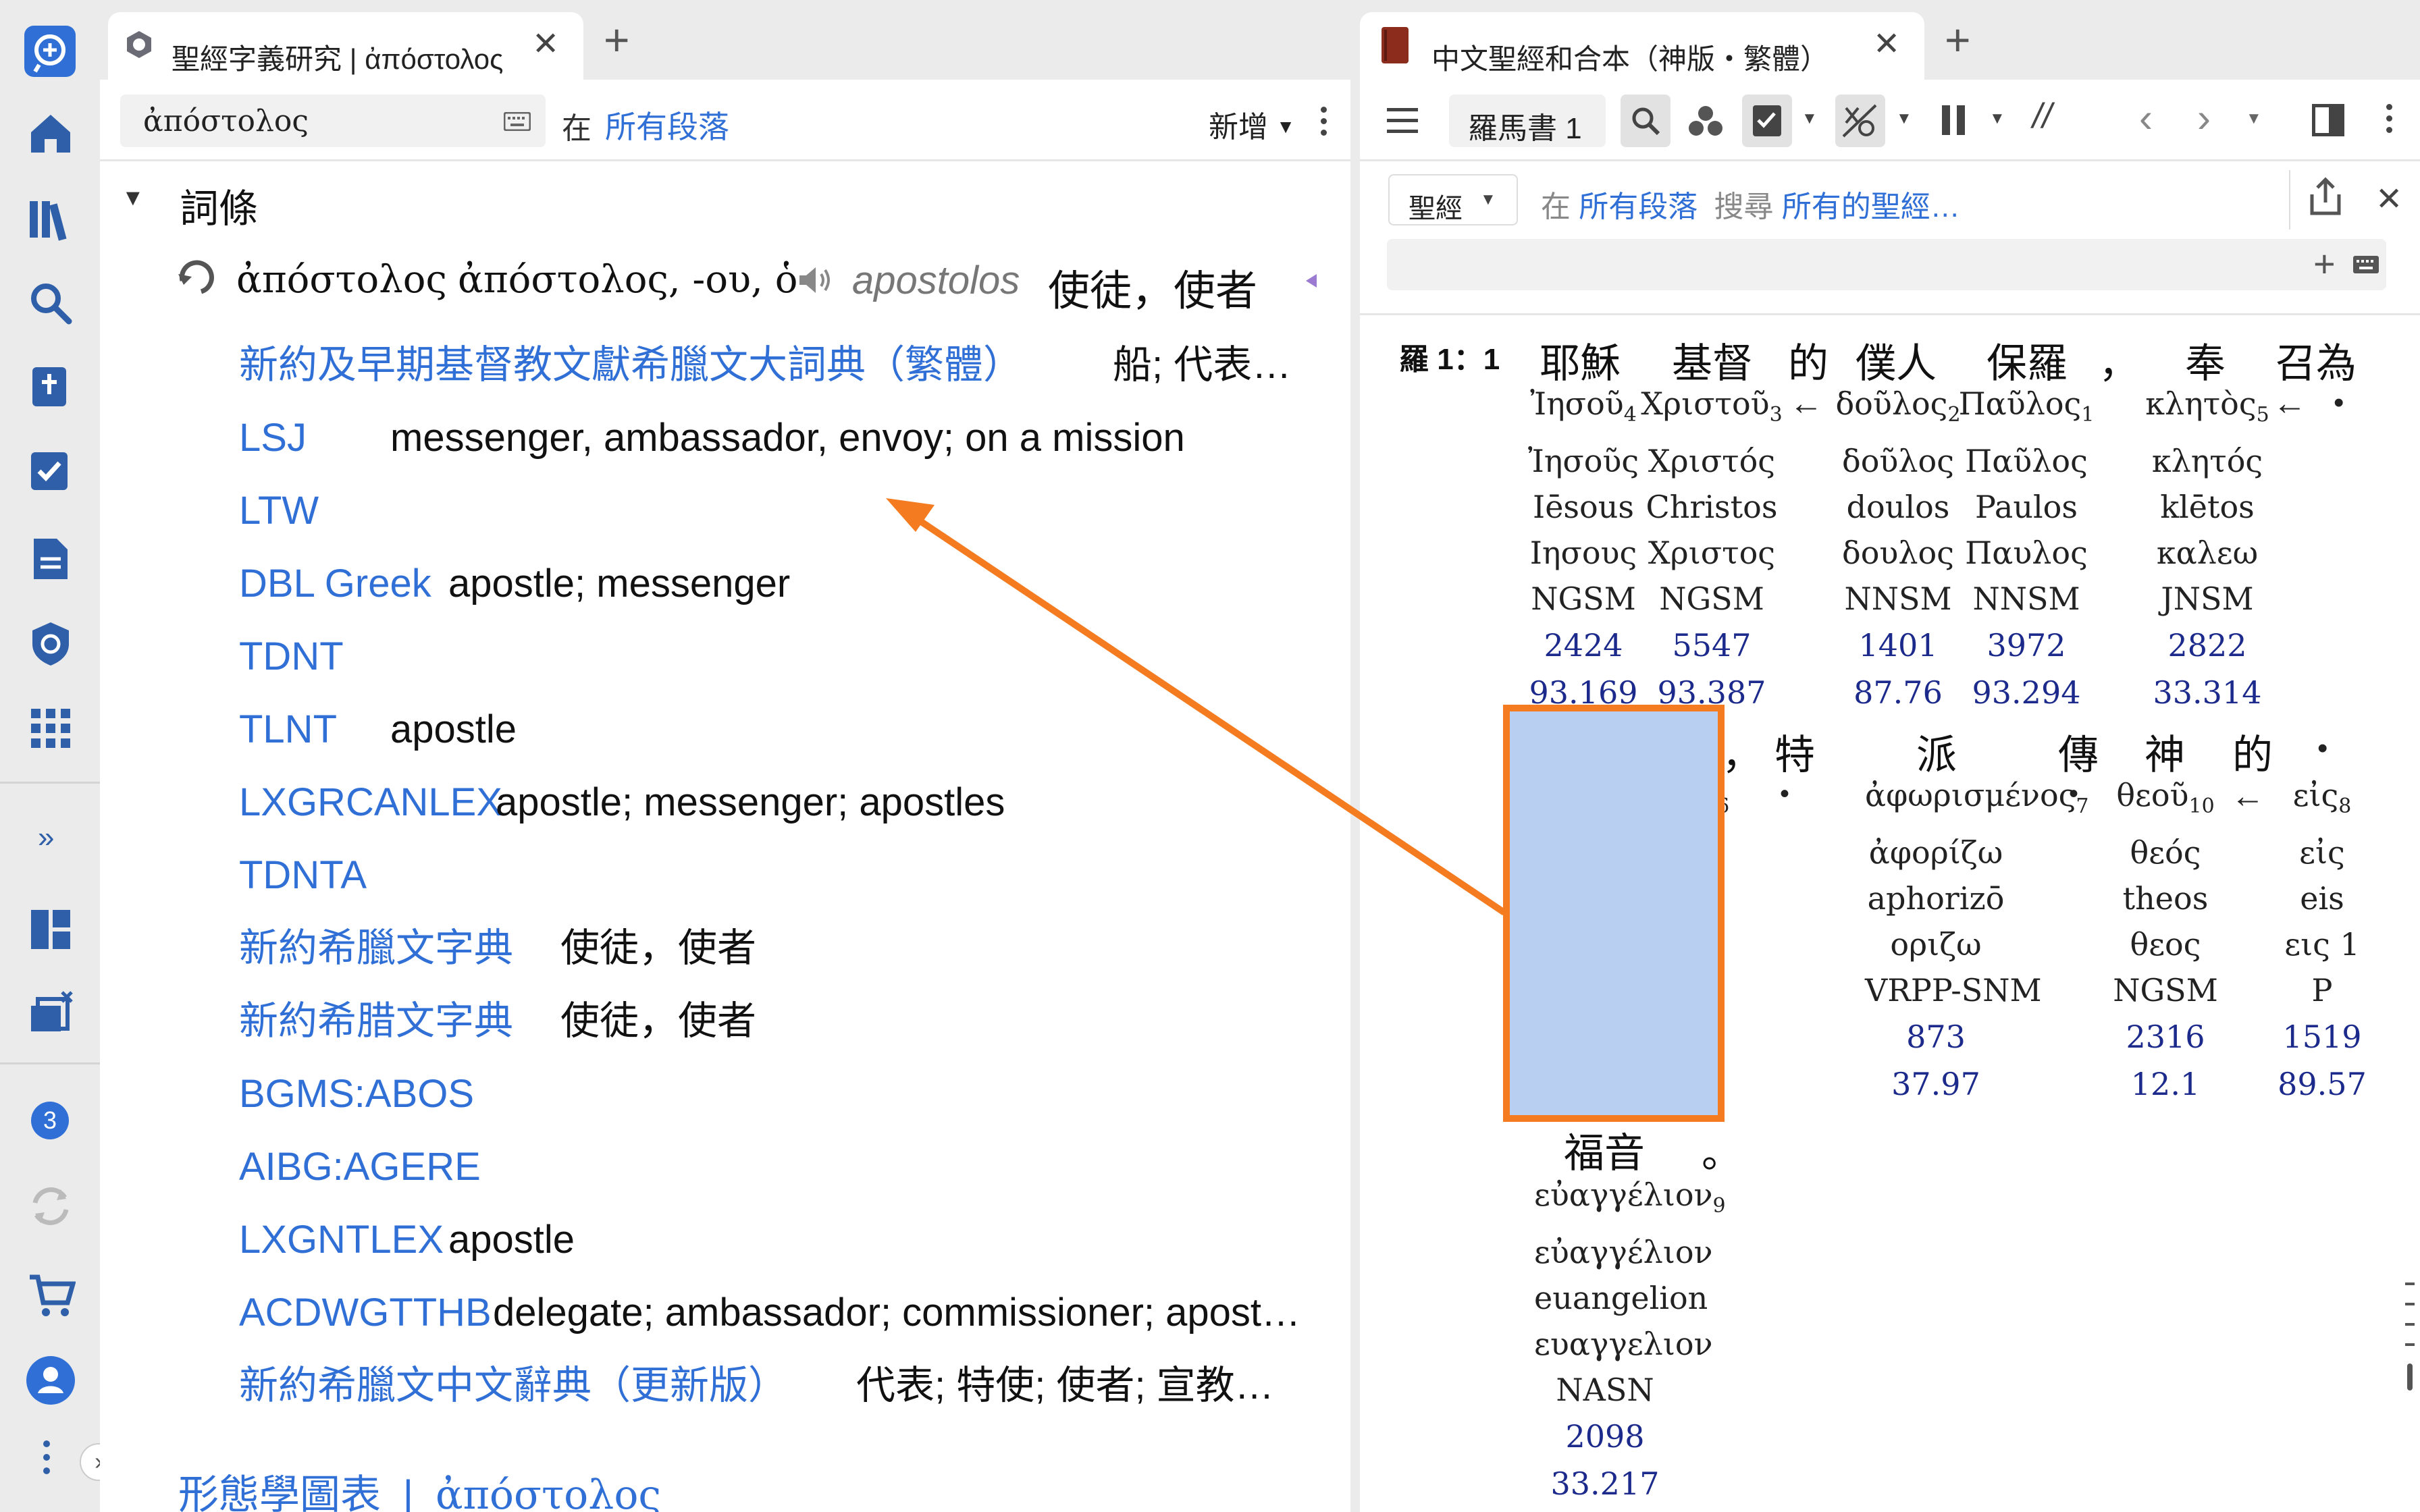 This screenshot has width=2420, height=1512. I want to click on reference-box: 羅馬書 1, so click(1527, 120).